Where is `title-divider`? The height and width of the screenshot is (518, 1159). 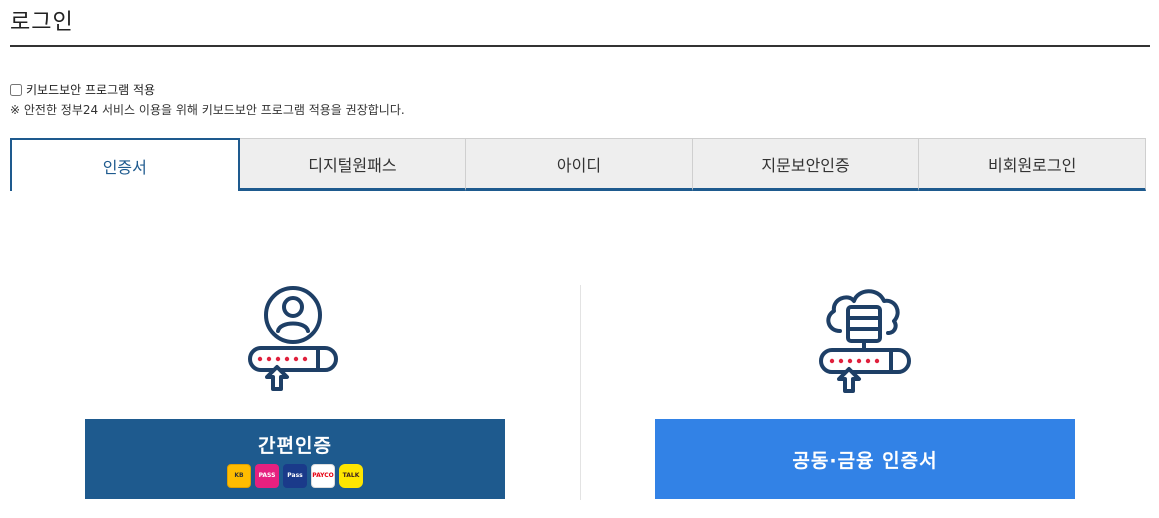
title-divider is located at coordinates (580, 46).